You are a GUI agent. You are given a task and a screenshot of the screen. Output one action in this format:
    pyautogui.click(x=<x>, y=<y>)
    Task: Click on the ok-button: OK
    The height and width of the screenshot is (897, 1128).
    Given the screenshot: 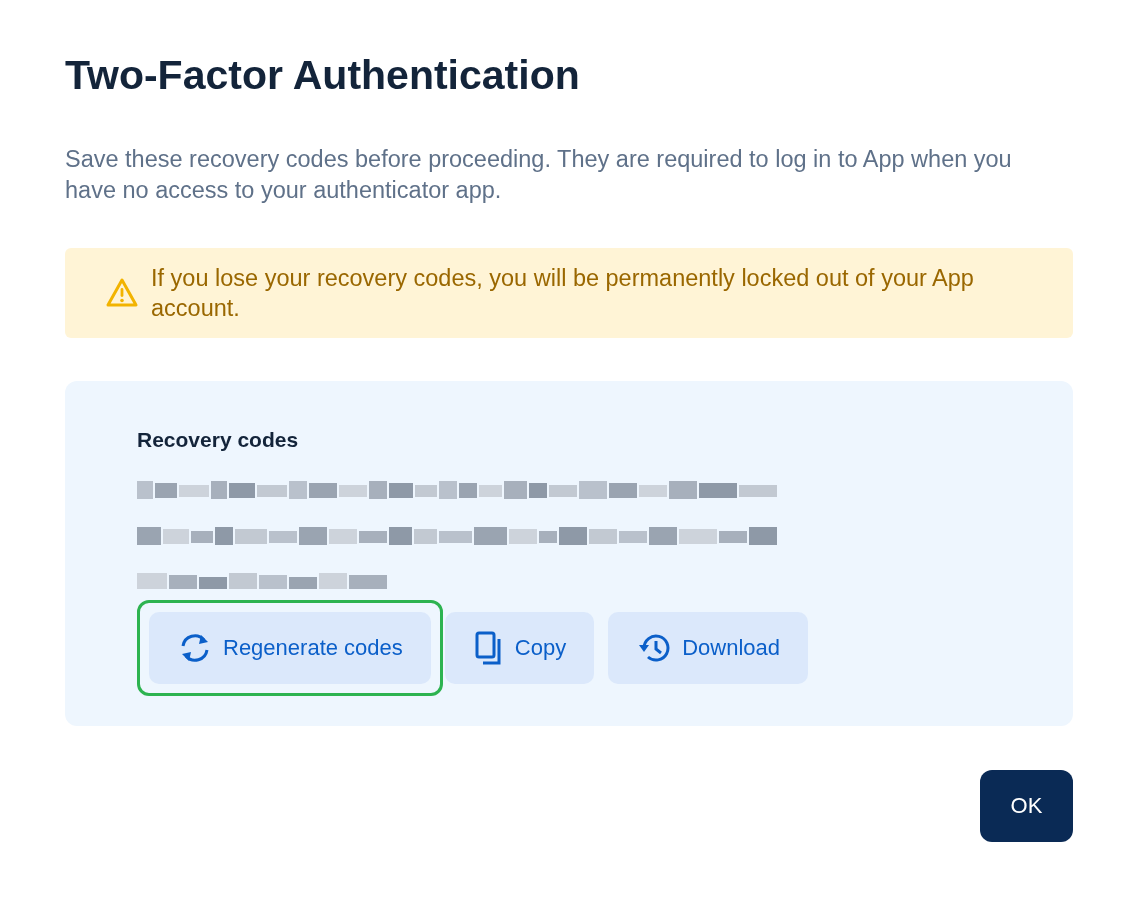 What is the action you would take?
    pyautogui.click(x=1026, y=806)
    